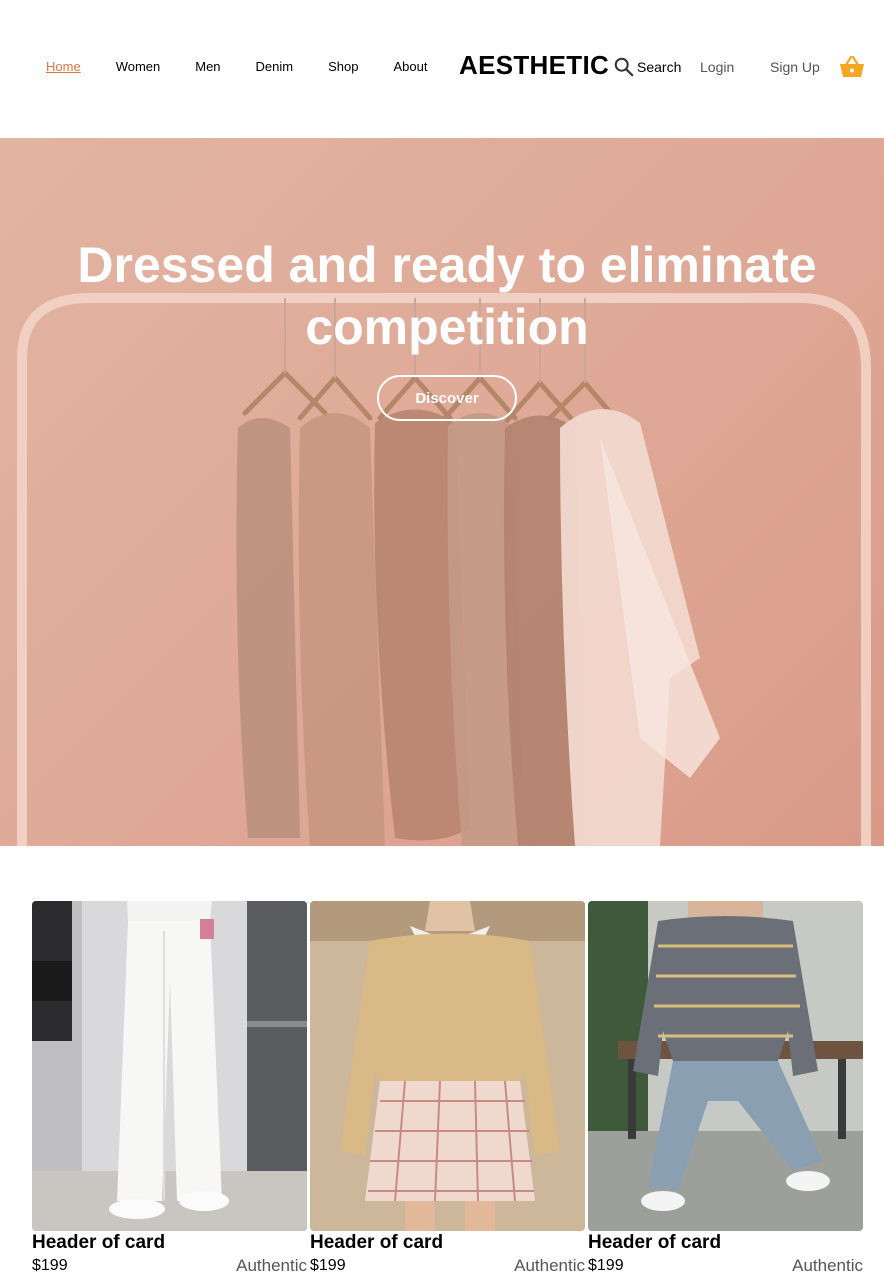 Image resolution: width=884 pixels, height=1288 pixels. Describe the element at coordinates (343, 66) in the screenshot. I see `nav-link-shop: Shop` at that location.